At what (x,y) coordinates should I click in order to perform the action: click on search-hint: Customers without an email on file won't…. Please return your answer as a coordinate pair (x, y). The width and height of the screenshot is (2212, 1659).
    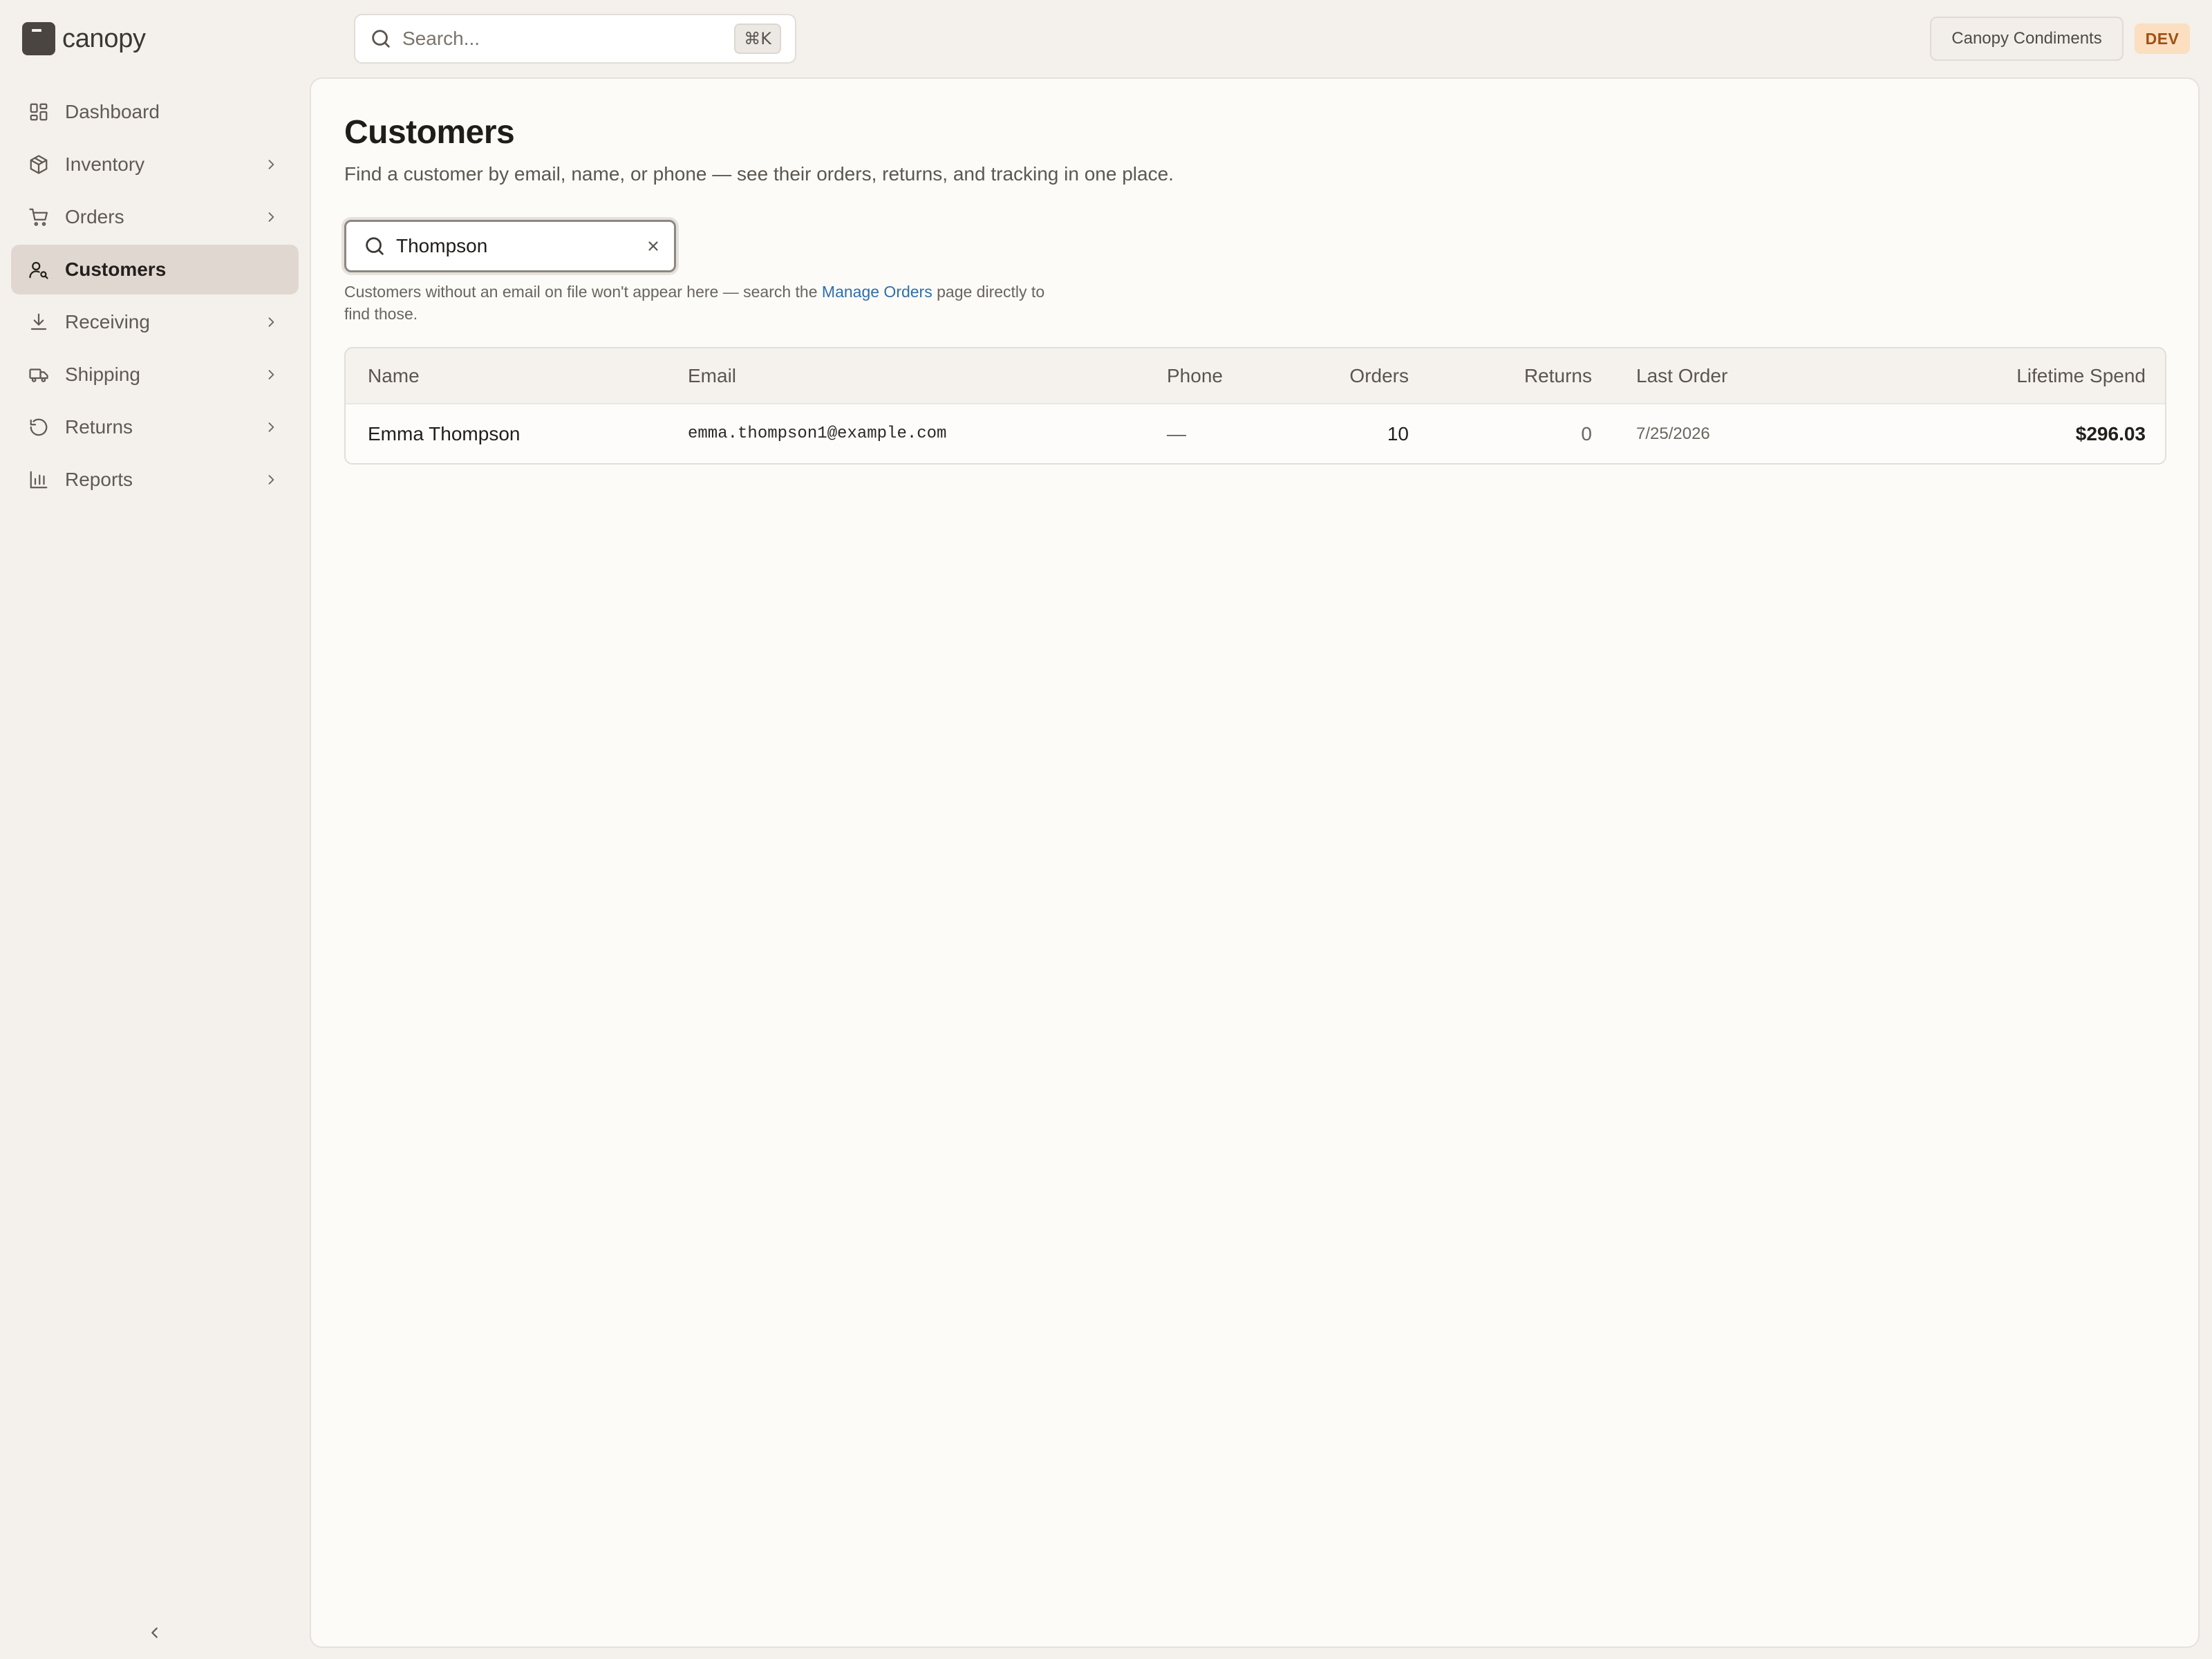
    Looking at the image, I should click on (704, 303).